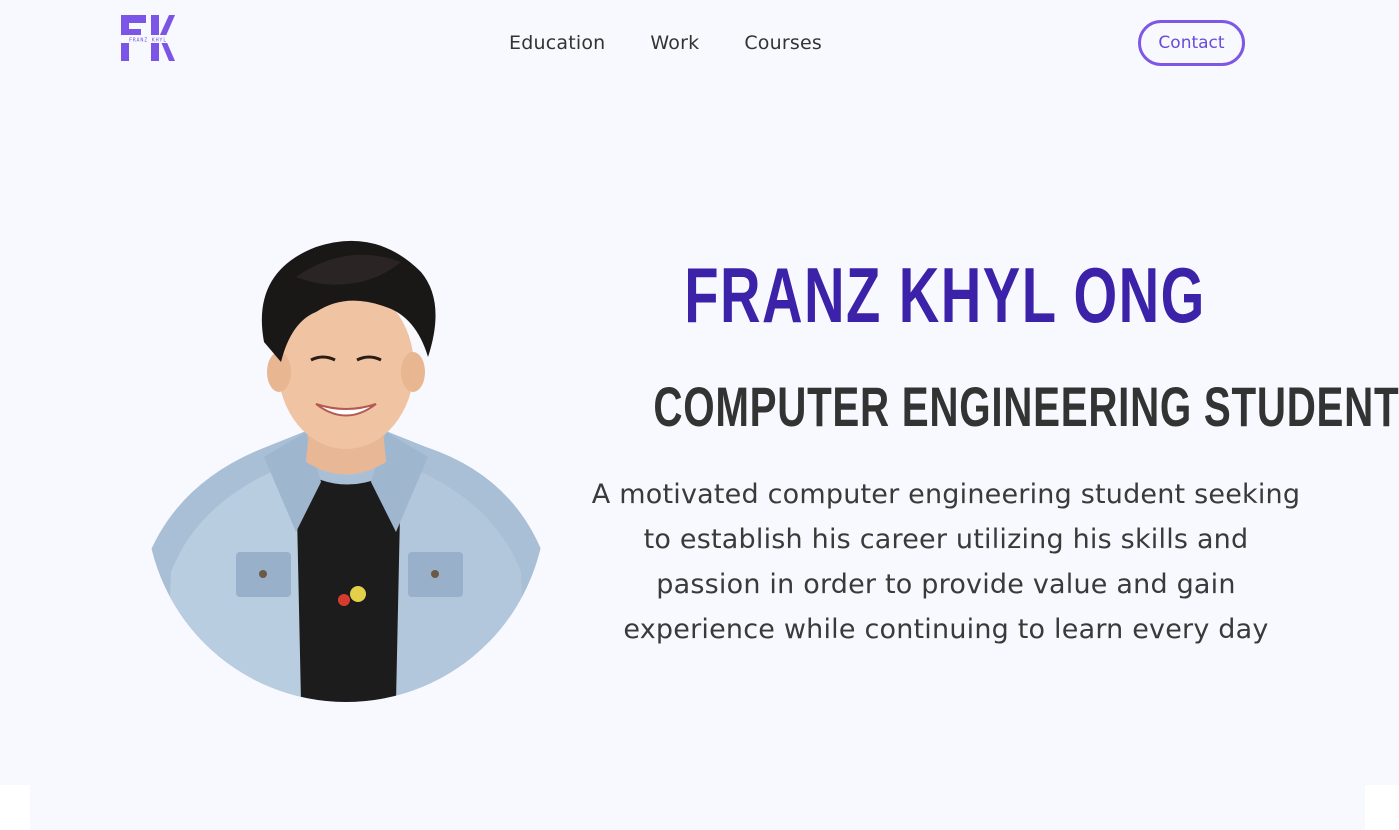 This screenshot has width=1399, height=830. I want to click on fk-logo-icon: FRANZ KHYL, so click(148, 38).